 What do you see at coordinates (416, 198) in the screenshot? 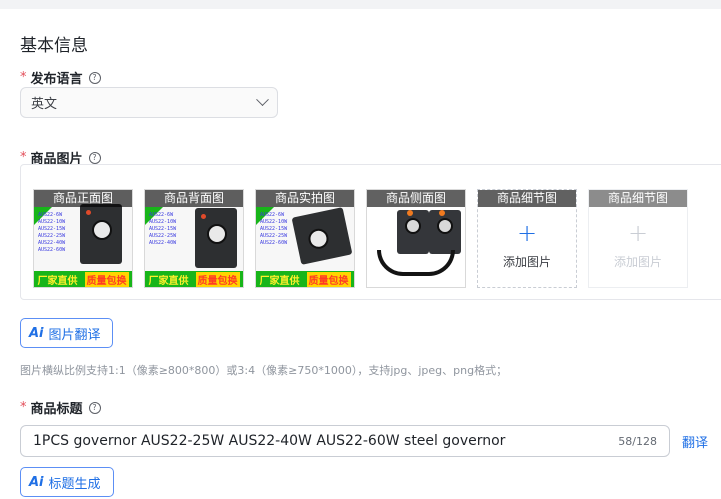
I see `image-slot-caption: 商品侧面图` at bounding box center [416, 198].